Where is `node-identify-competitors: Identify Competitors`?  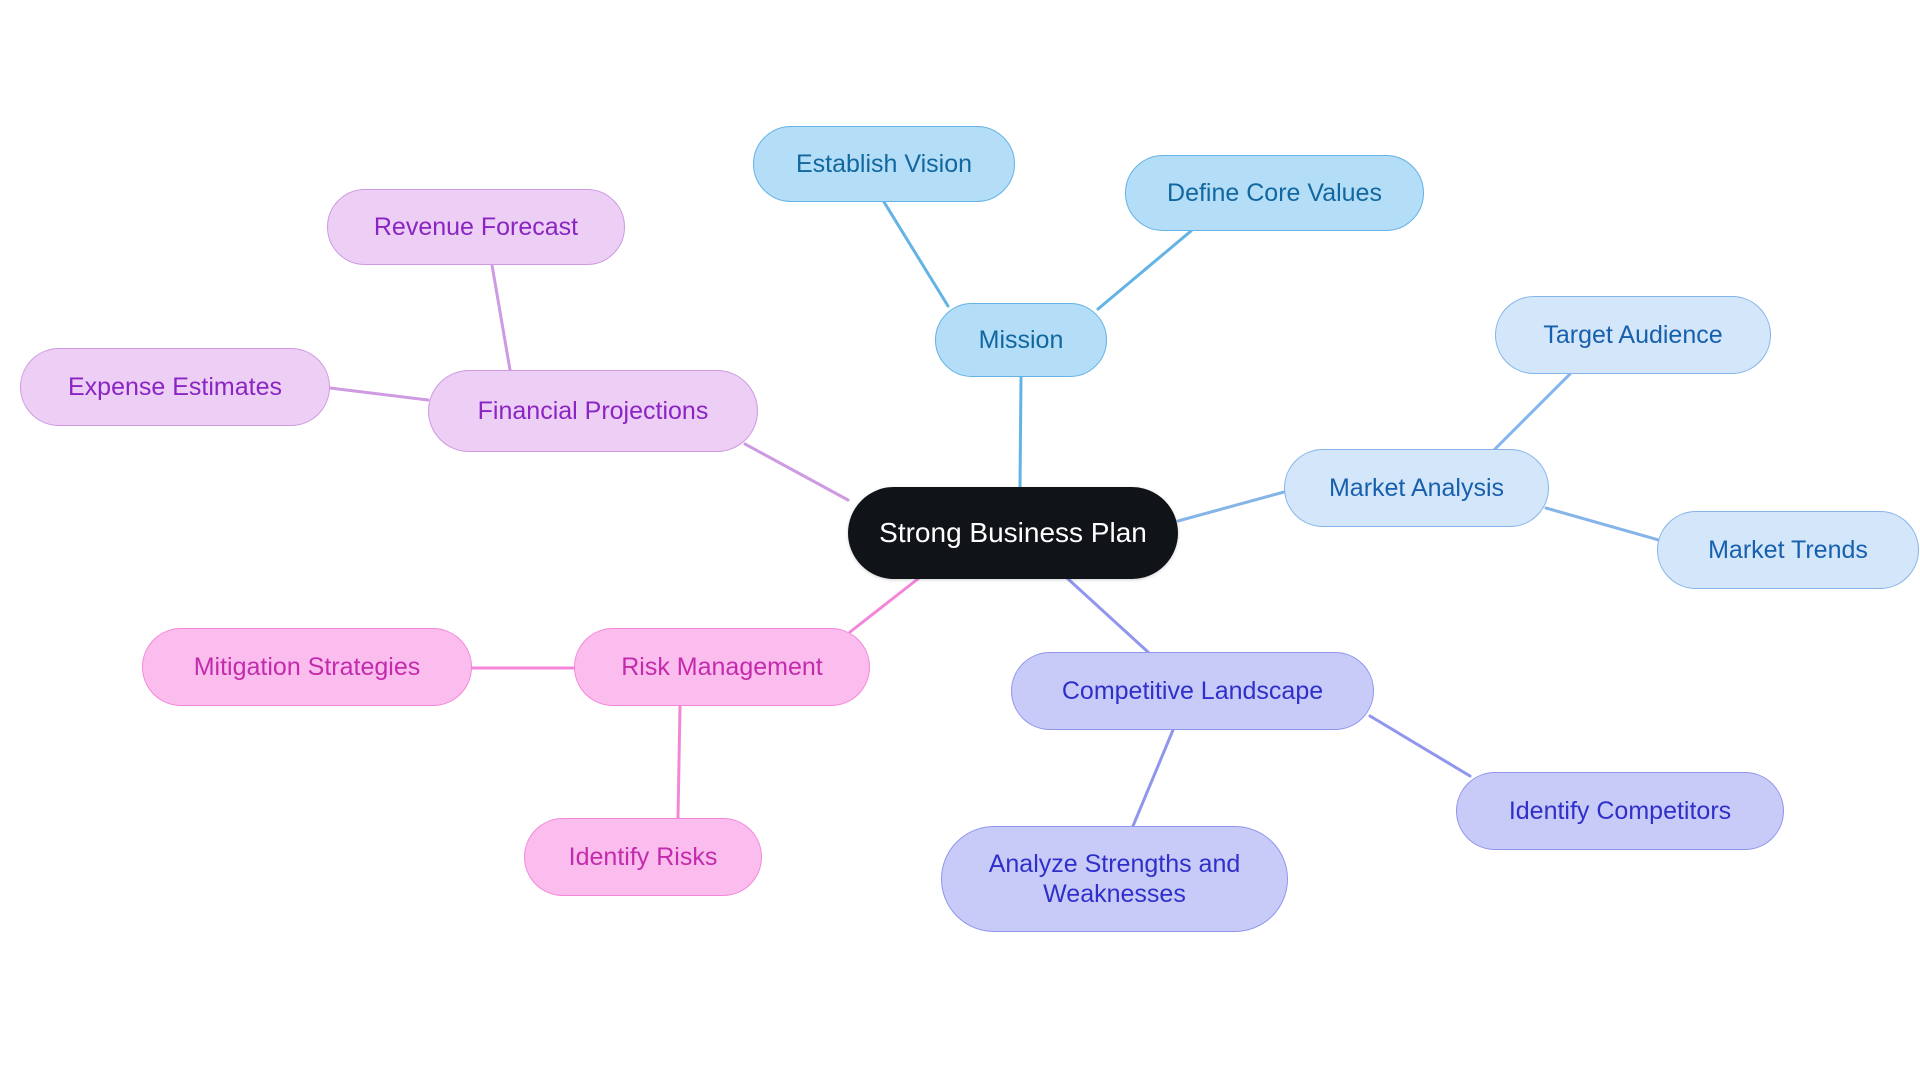 node-identify-competitors: Identify Competitors is located at coordinates (1620, 811).